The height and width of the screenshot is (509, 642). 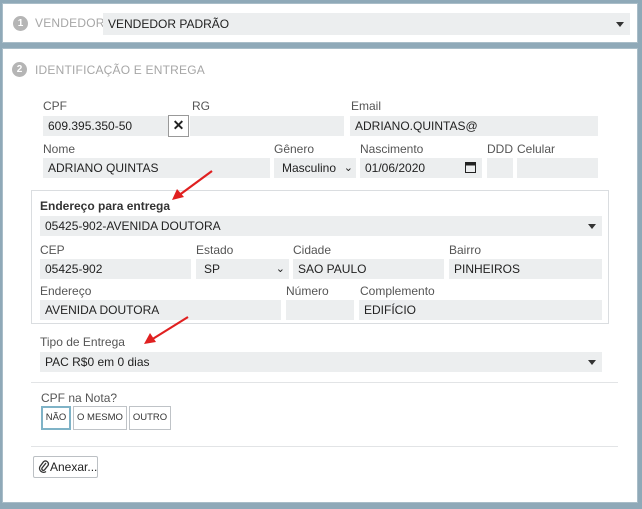 I want to click on estado-label: Estado, so click(x=215, y=250).